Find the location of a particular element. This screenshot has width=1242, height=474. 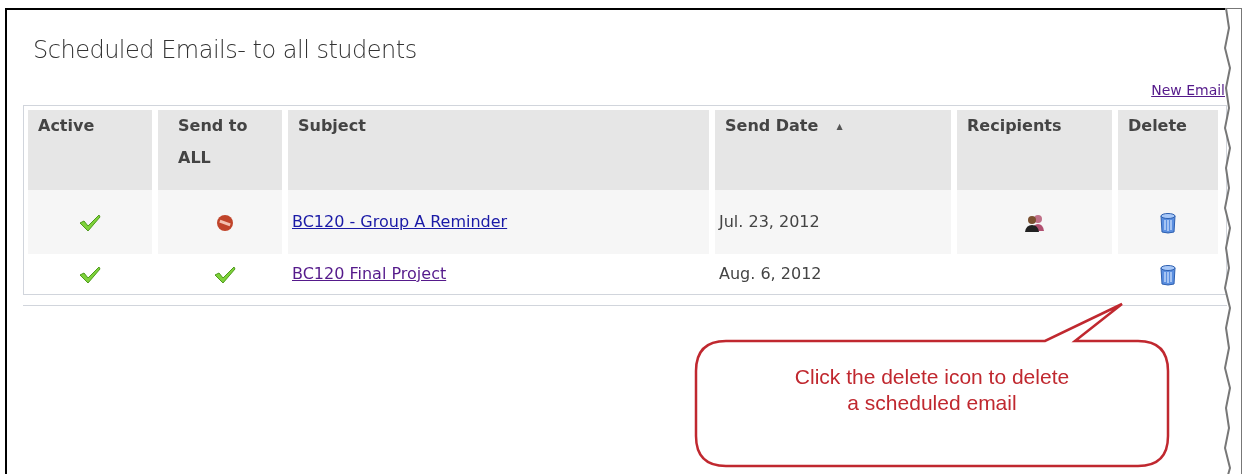

send-date-text: Jul. 23, 2012 is located at coordinates (769, 221).